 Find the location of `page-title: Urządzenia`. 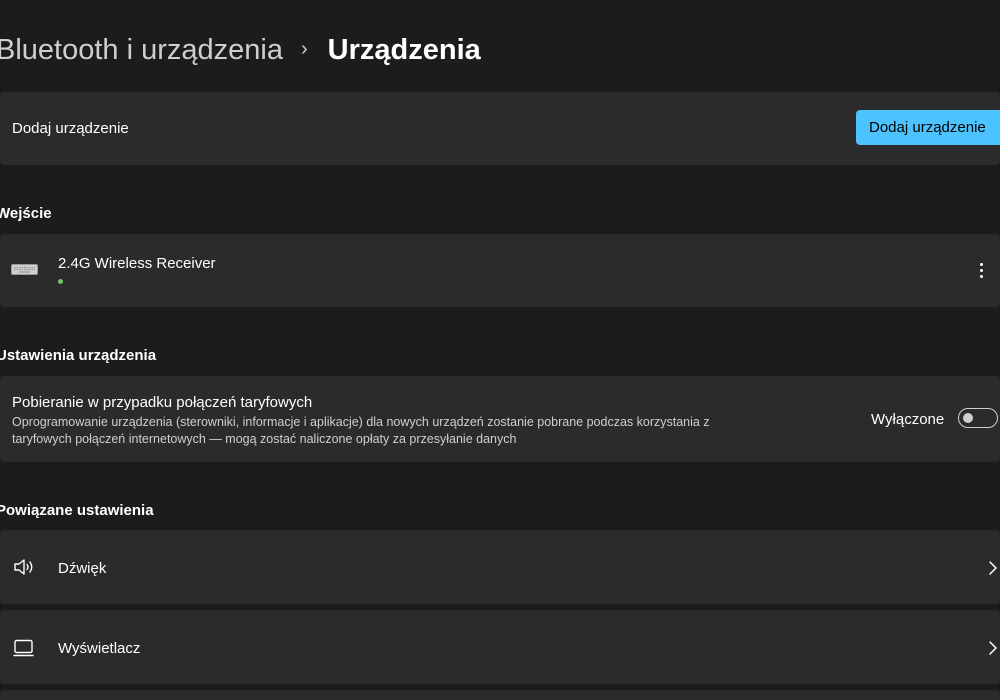

page-title: Urządzenia is located at coordinates (404, 49).